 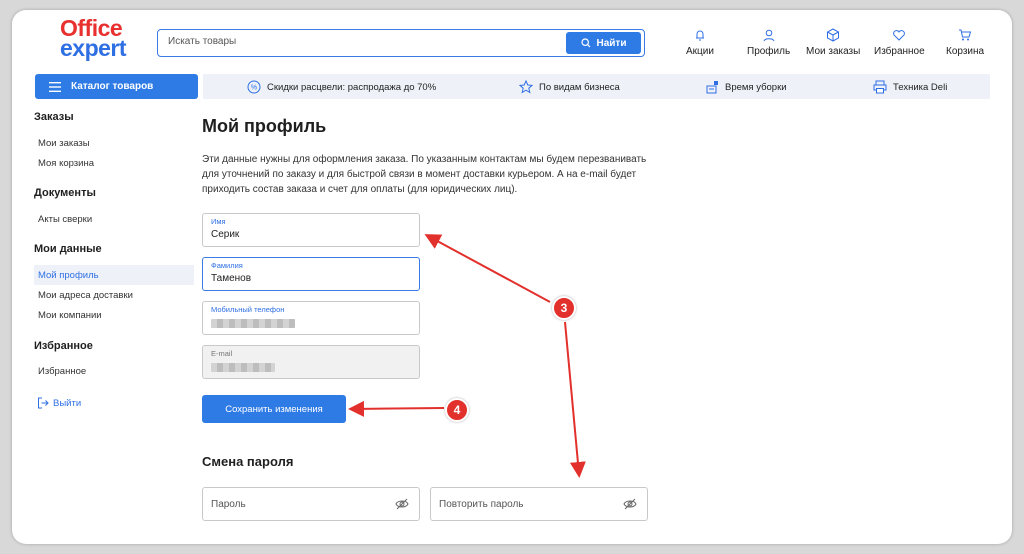 I want to click on annotation-badge-3: 3, so click(x=564, y=308).